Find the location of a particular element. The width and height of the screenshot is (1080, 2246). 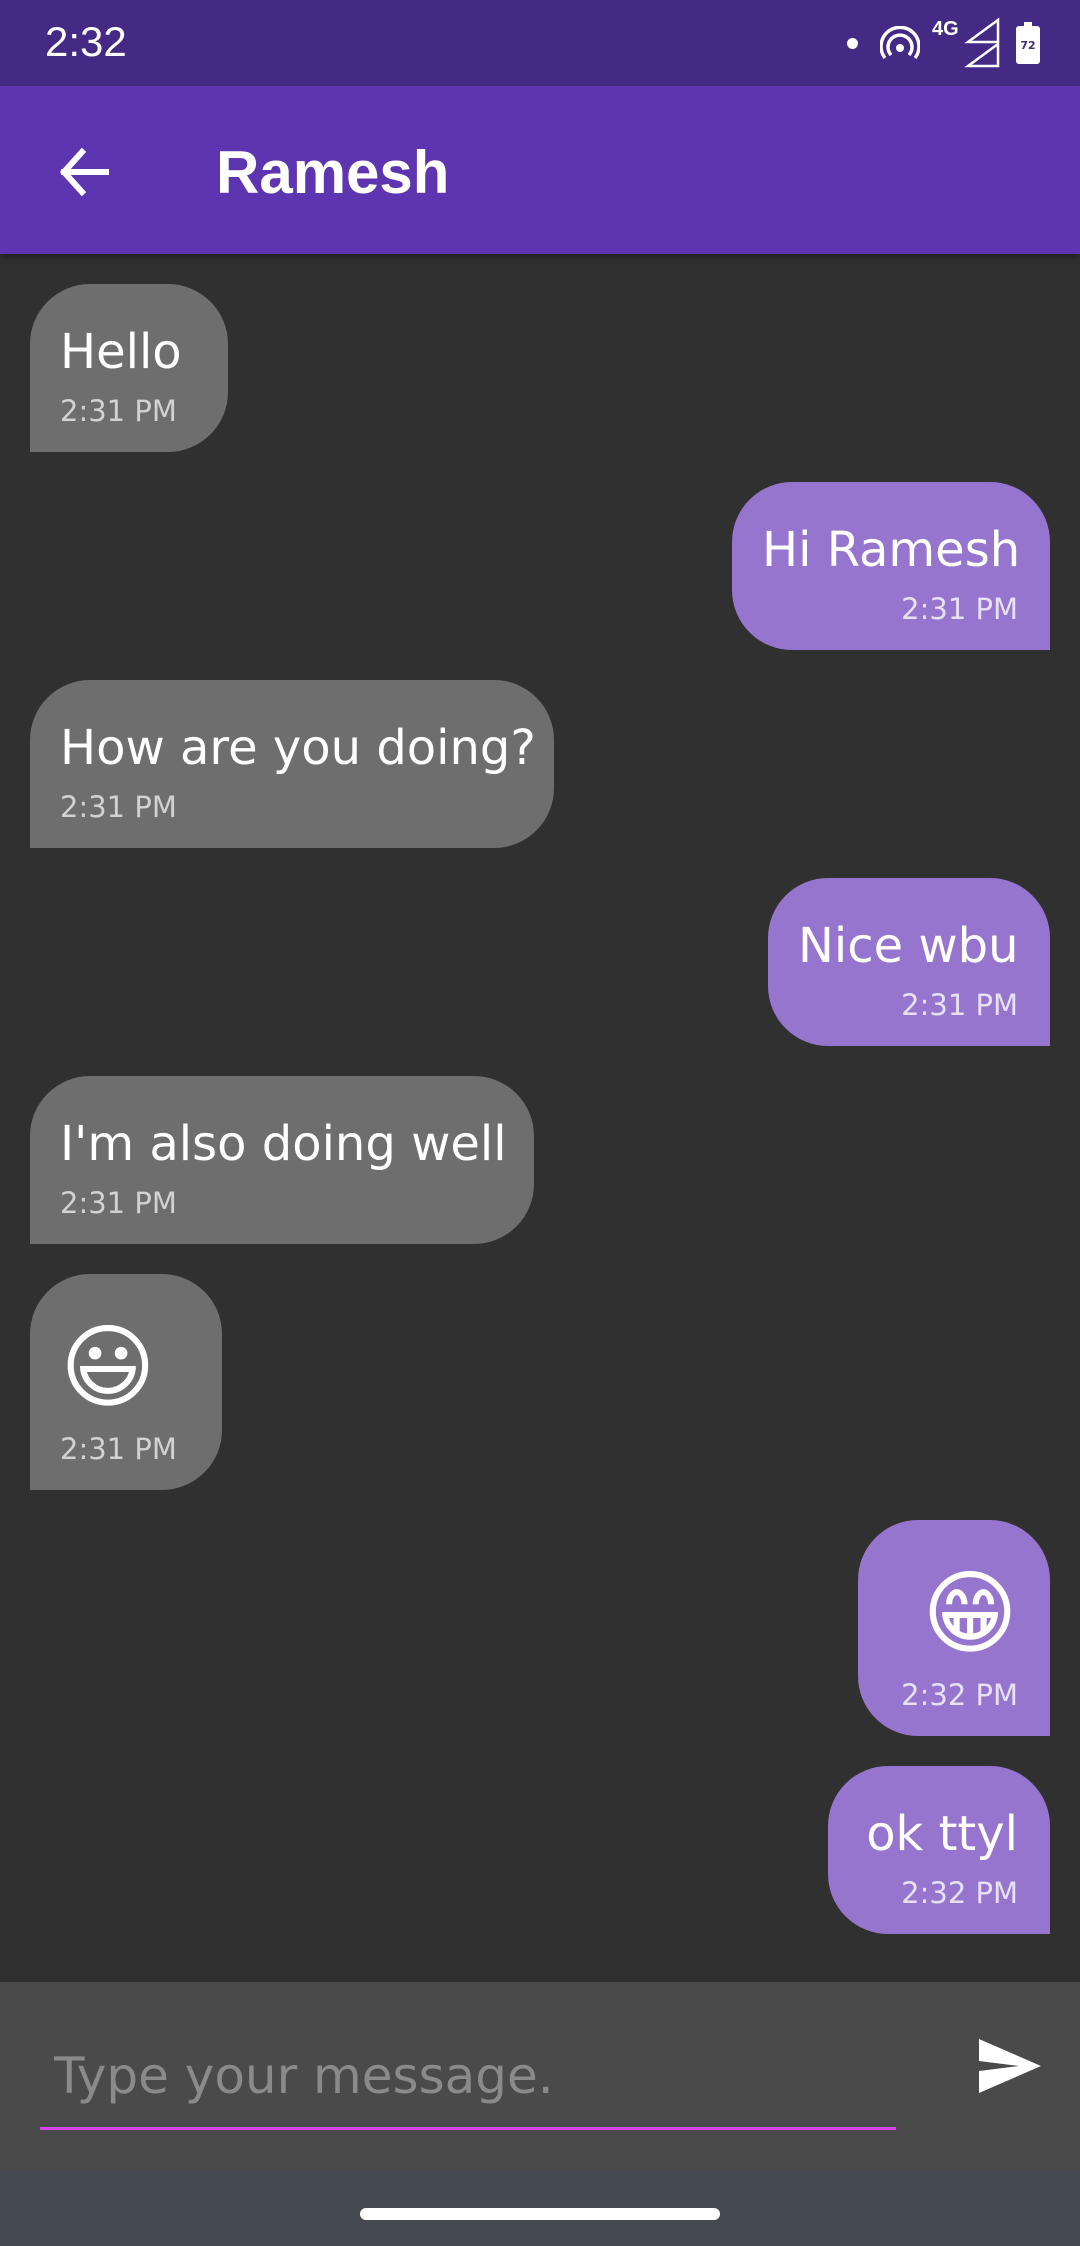

status-time: 2:32 is located at coordinates (86, 41).